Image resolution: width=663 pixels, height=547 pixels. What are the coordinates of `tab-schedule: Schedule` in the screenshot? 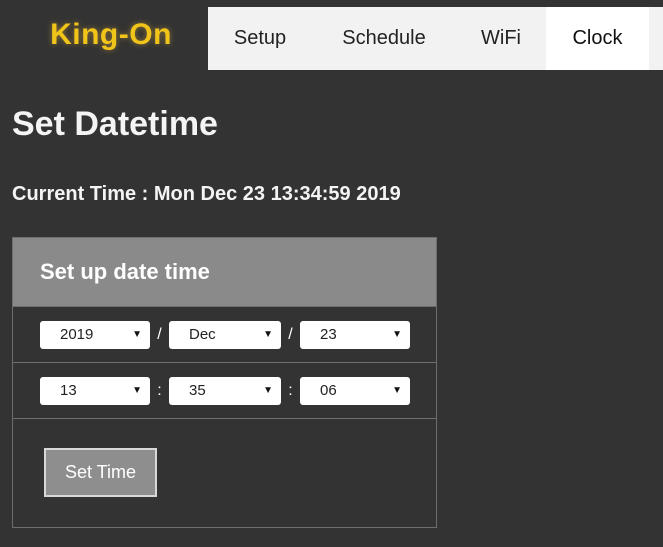 It's located at (384, 38).